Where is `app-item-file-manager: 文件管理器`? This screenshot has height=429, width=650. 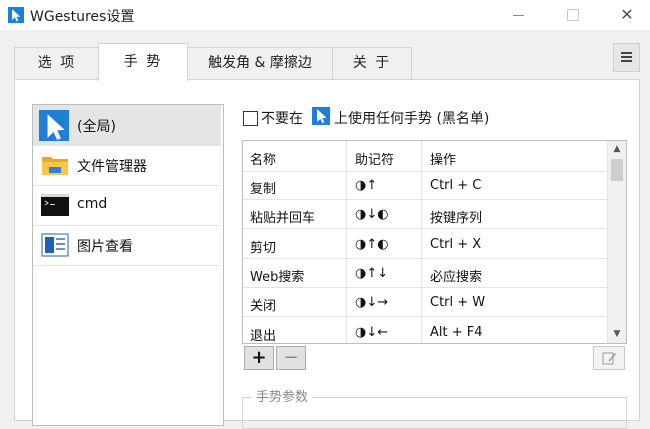 app-item-file-manager: 文件管理器 is located at coordinates (127, 165).